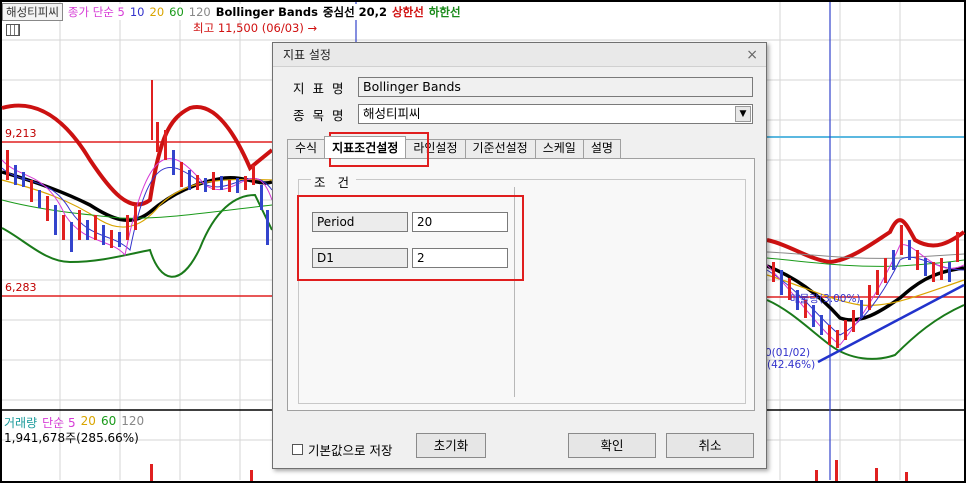 The image size is (966, 483). I want to click on param-input-period: 20, so click(460, 222).